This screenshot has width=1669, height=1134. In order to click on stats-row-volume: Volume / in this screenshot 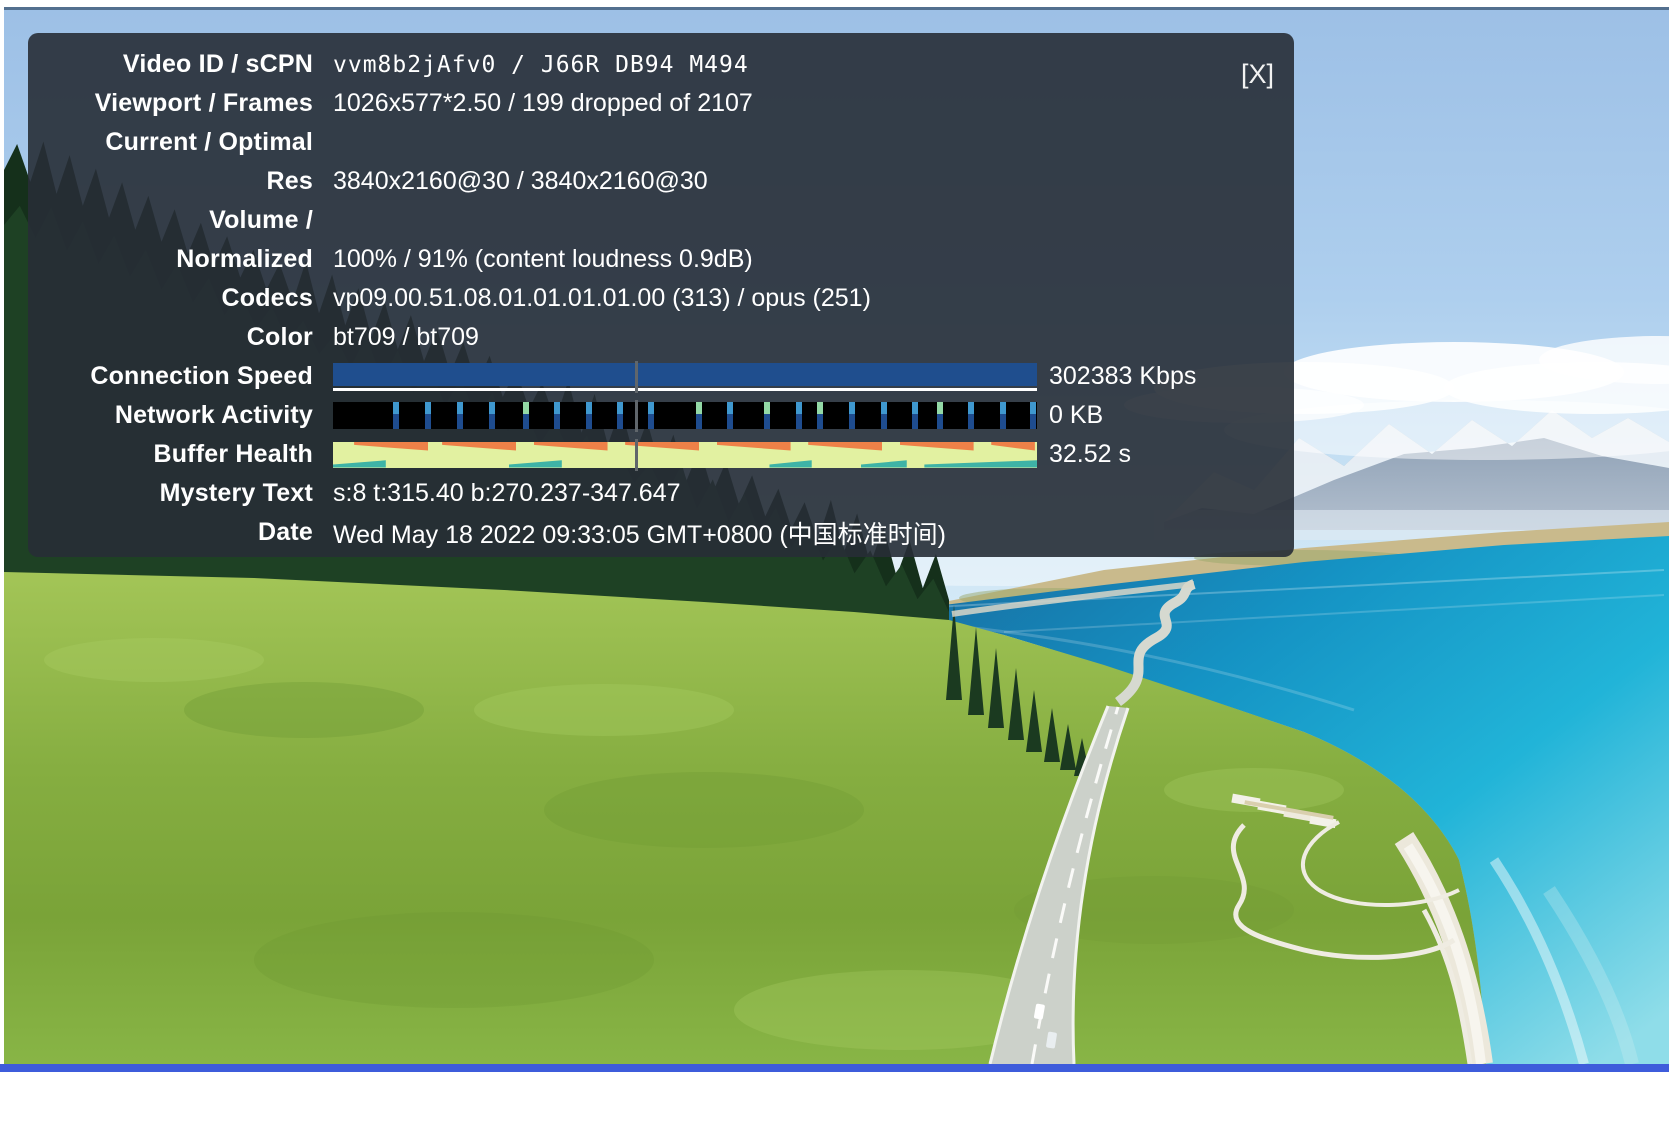, I will do `click(661, 220)`.